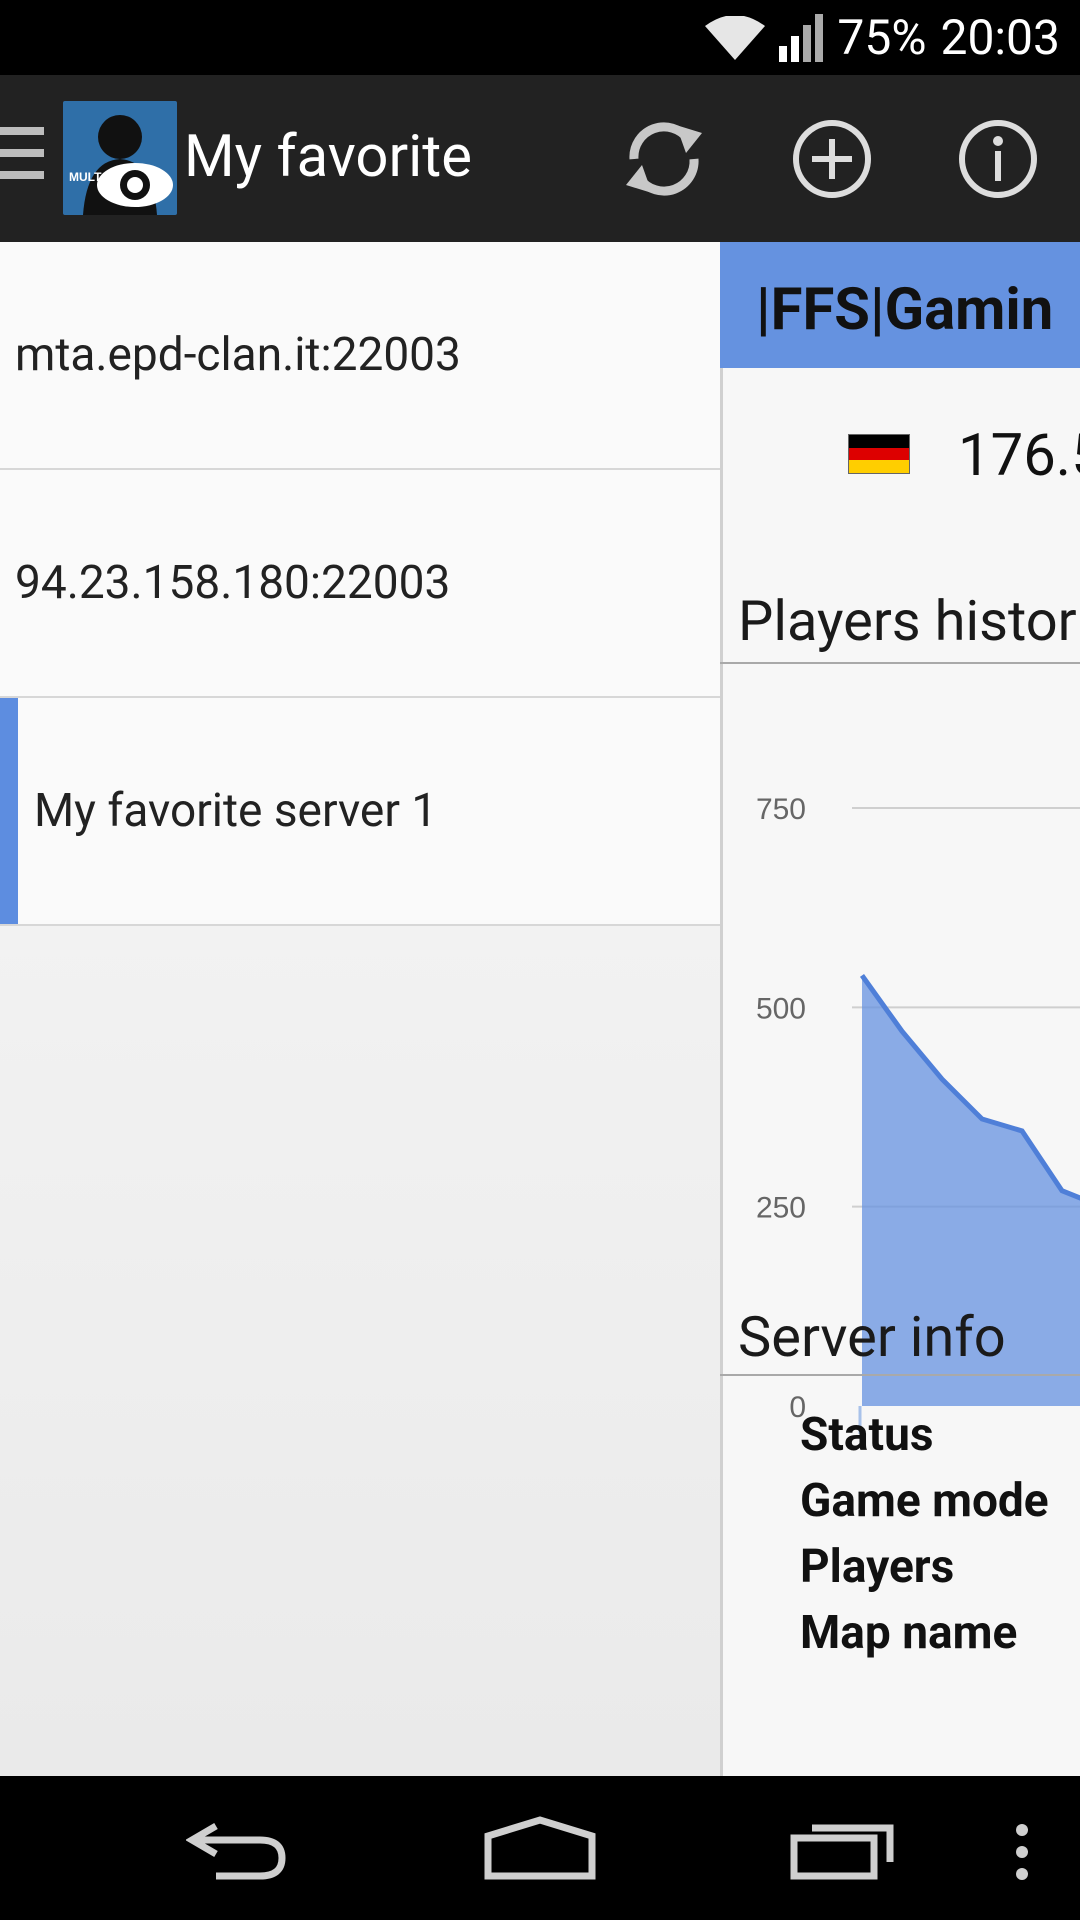 This screenshot has width=1080, height=1920. What do you see at coordinates (540, 158) in the screenshot?
I see `action-bar: MULT My favorite` at bounding box center [540, 158].